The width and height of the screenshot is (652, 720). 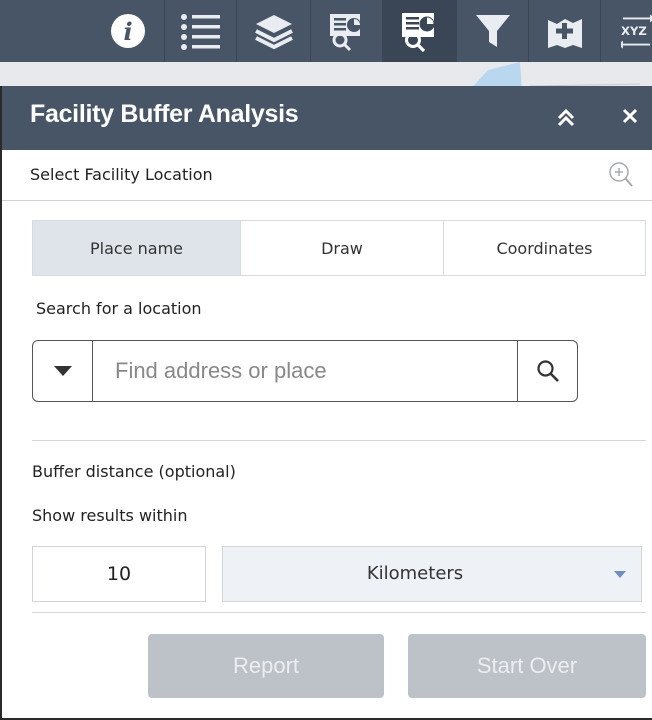 What do you see at coordinates (119, 308) in the screenshot?
I see `search-label: Search for a location` at bounding box center [119, 308].